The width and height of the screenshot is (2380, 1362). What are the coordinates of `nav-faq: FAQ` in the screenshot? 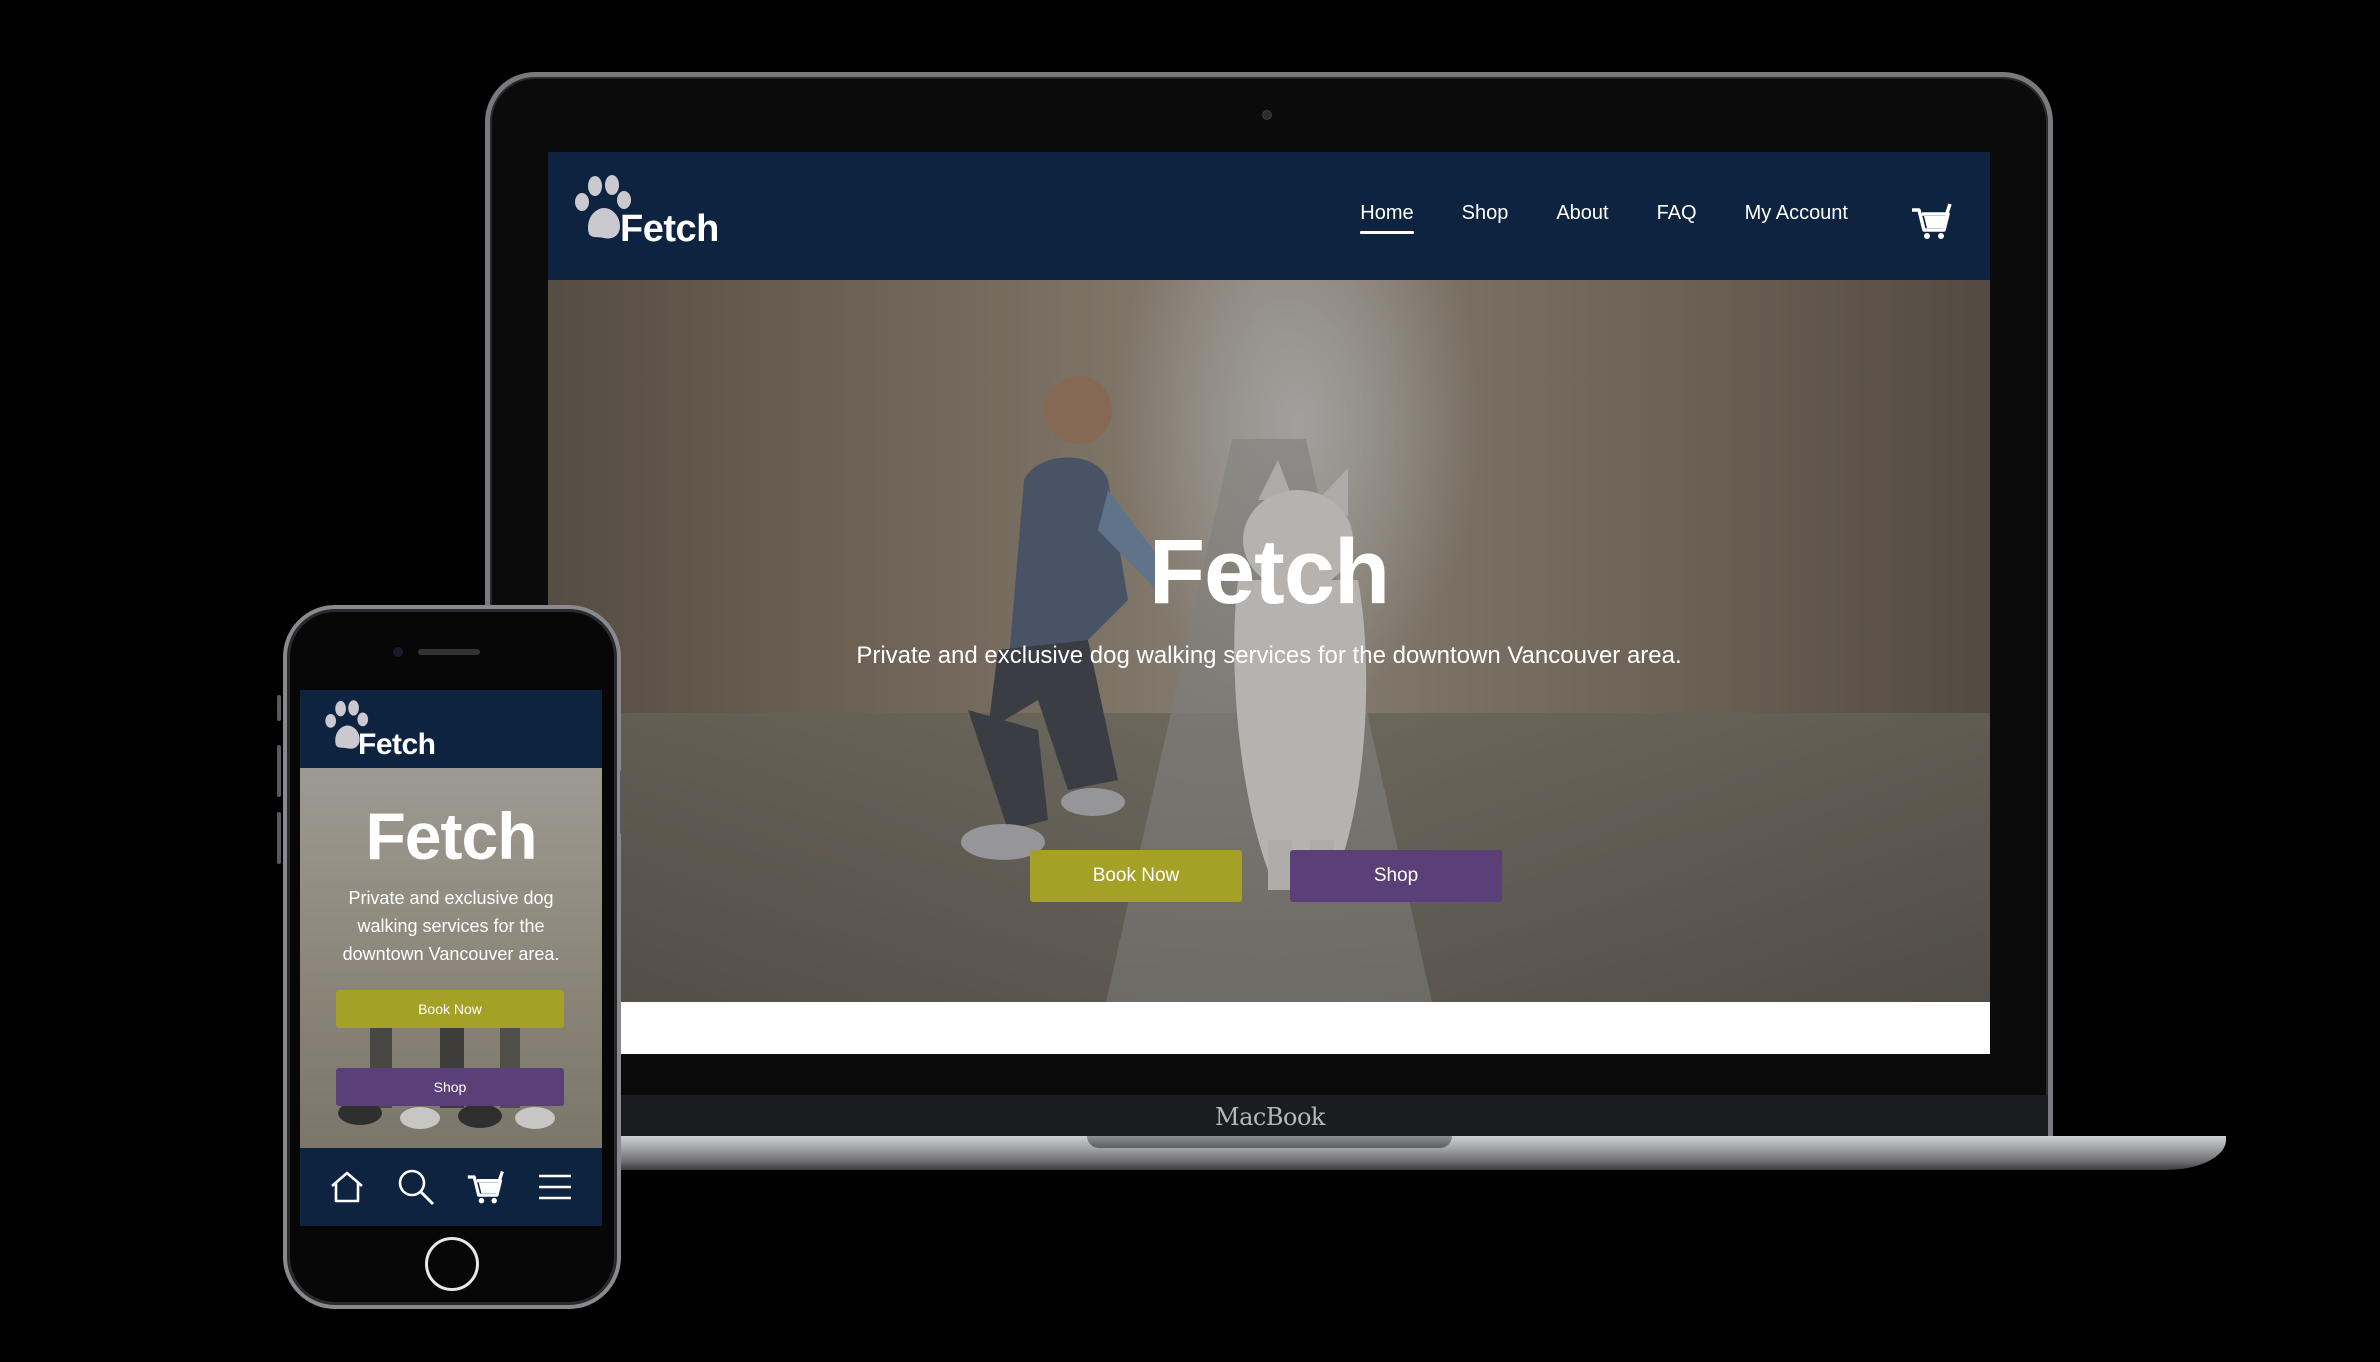 It's located at (1677, 213).